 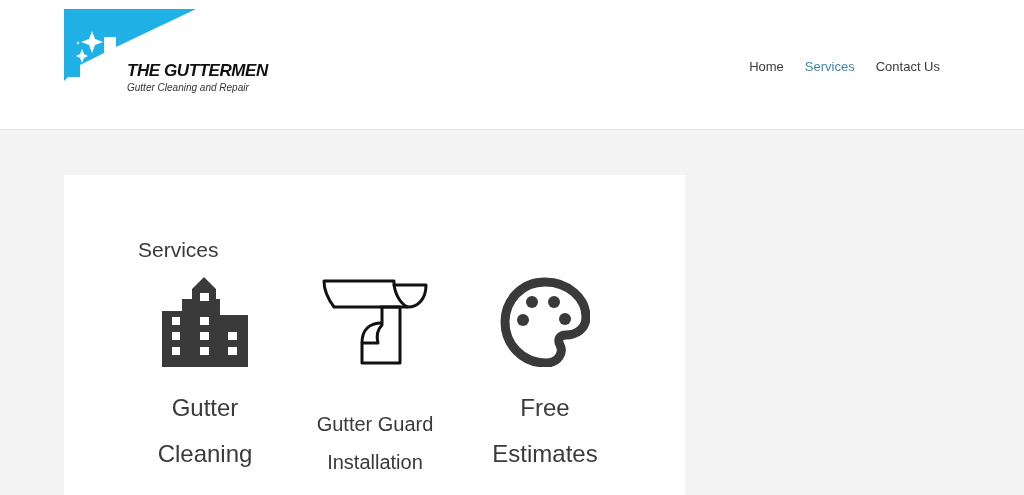 What do you see at coordinates (907, 67) in the screenshot?
I see `nav-link: Contact Us` at bounding box center [907, 67].